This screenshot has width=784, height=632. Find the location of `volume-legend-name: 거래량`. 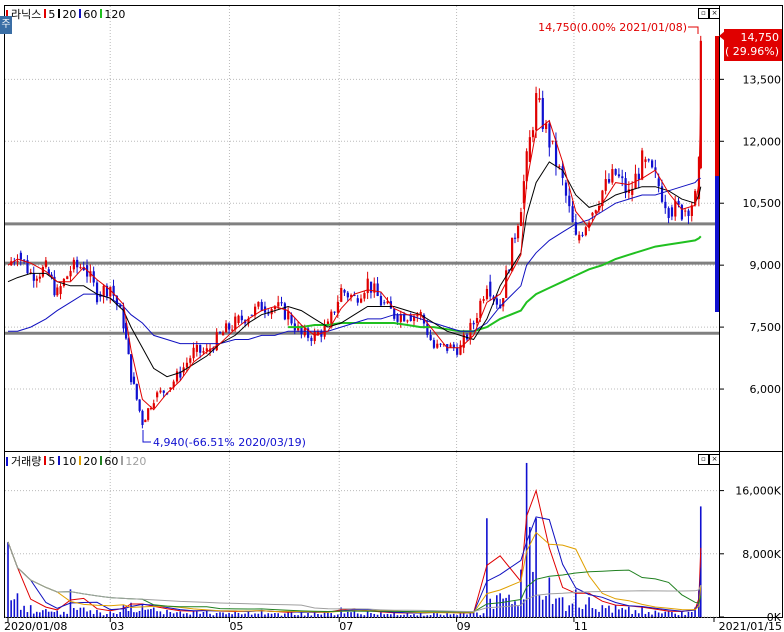

volume-legend-name: 거래량 is located at coordinates (26, 461).